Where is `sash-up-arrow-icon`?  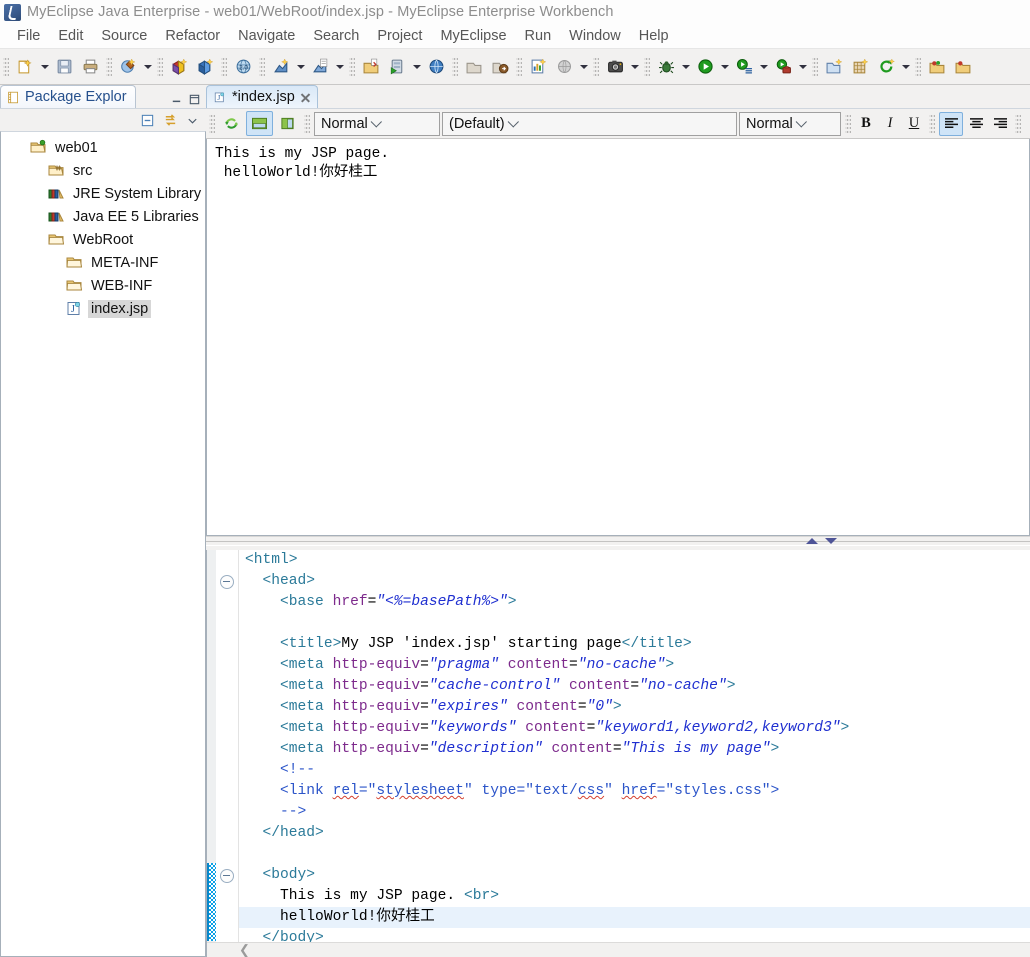 sash-up-arrow-icon is located at coordinates (812, 541).